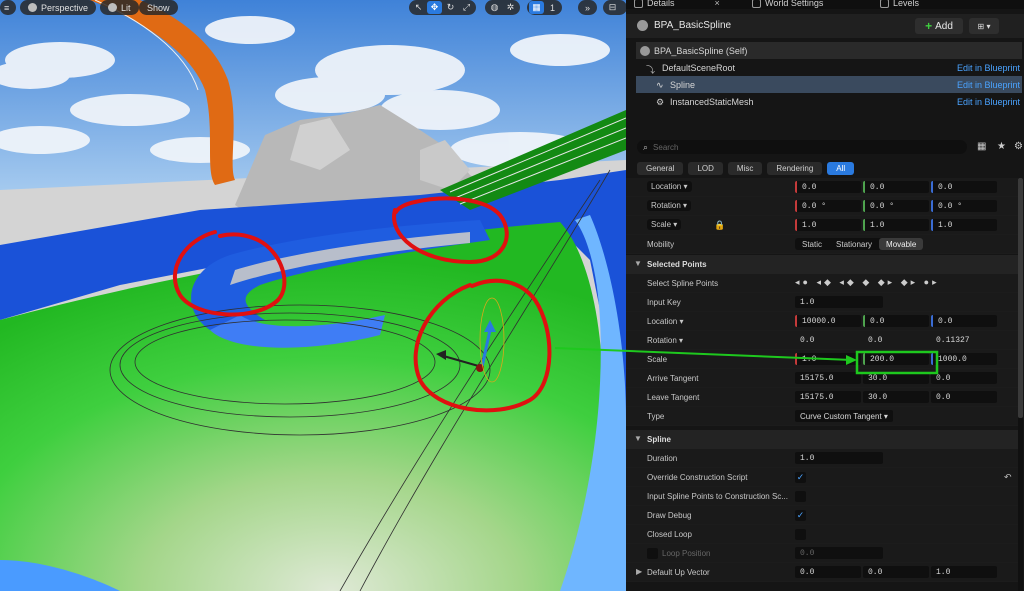  Describe the element at coordinates (800, 496) in the screenshot. I see `input-spline-points-checkbox` at that location.